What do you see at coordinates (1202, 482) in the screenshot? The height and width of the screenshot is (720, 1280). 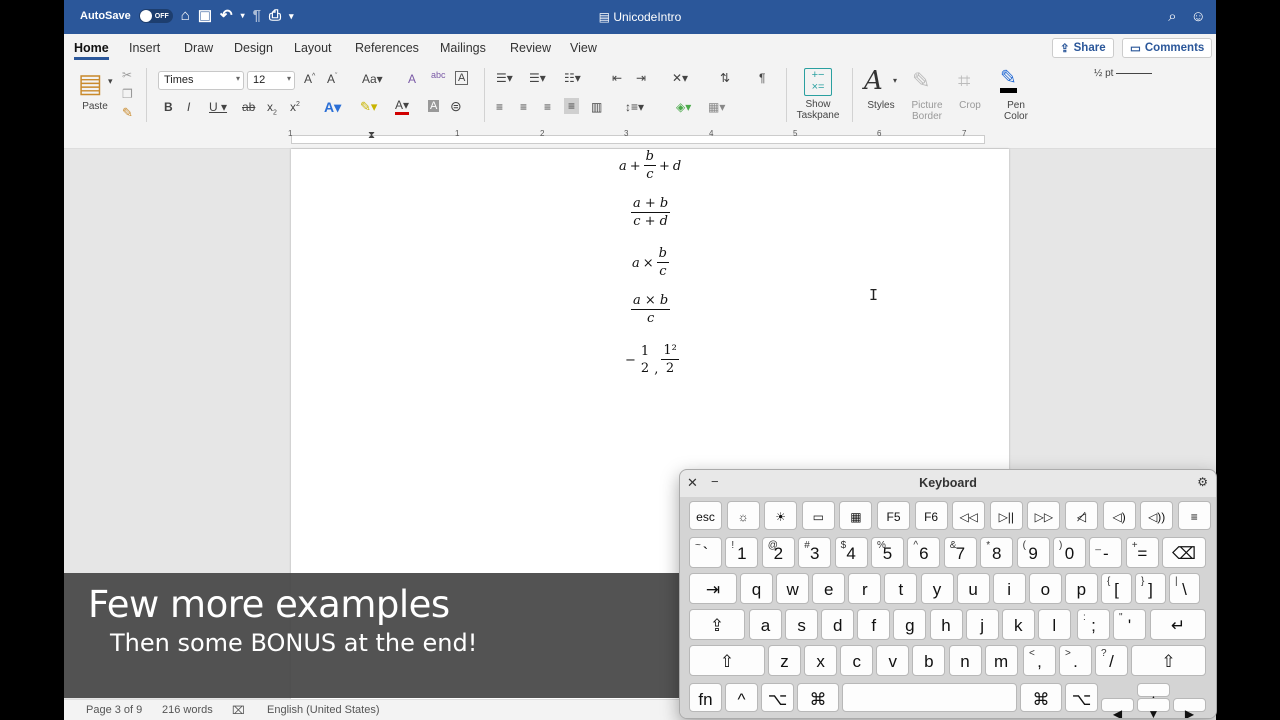 I see `gear-icon: ⚙` at bounding box center [1202, 482].